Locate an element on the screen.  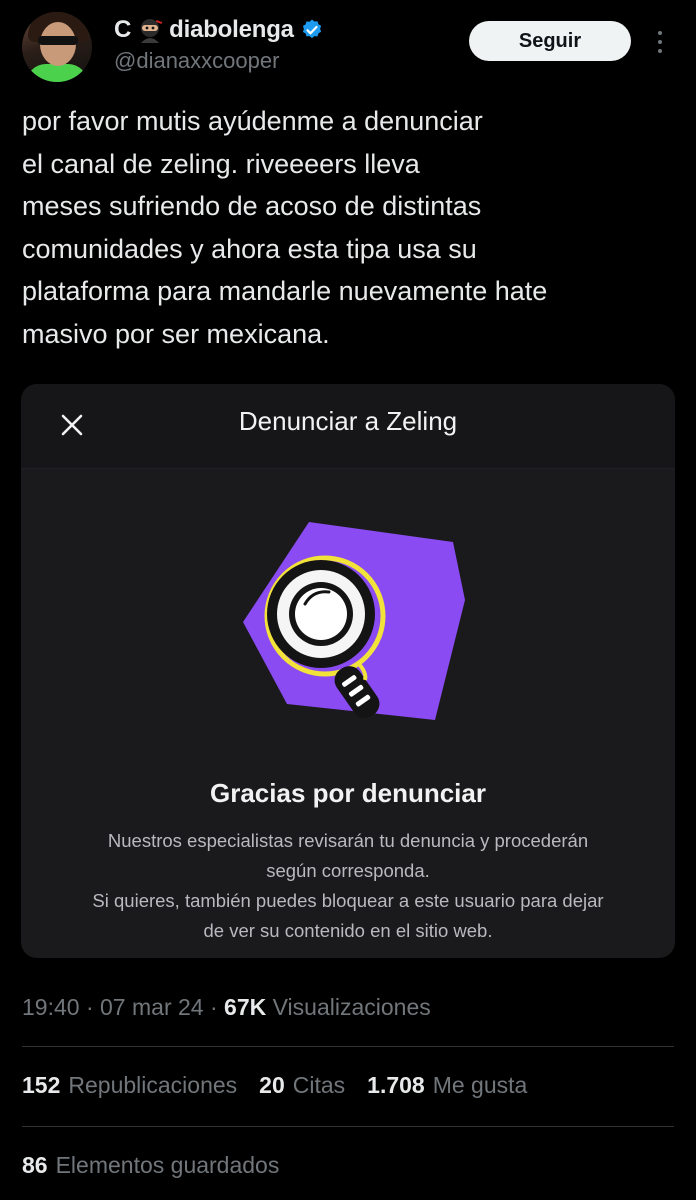
tweet-date: 07 mar 24 is located at coordinates (152, 1007).